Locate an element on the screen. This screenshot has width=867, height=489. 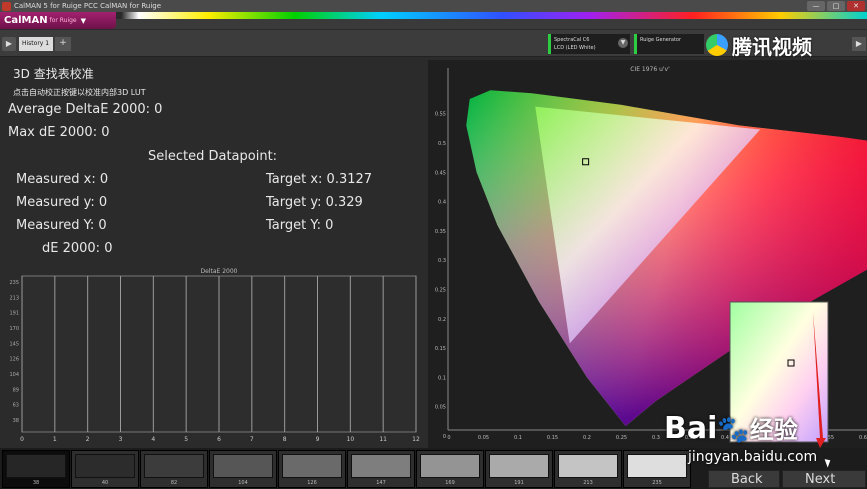
cie-x-tick: 0.3 is located at coordinates (656, 438).